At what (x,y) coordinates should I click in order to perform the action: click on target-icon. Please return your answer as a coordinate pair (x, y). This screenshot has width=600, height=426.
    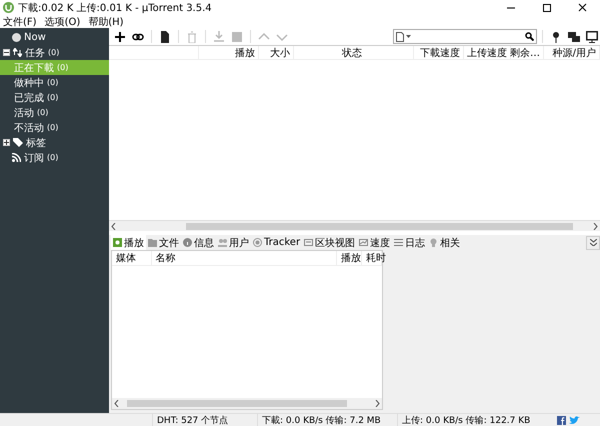
    Looking at the image, I should click on (257, 242).